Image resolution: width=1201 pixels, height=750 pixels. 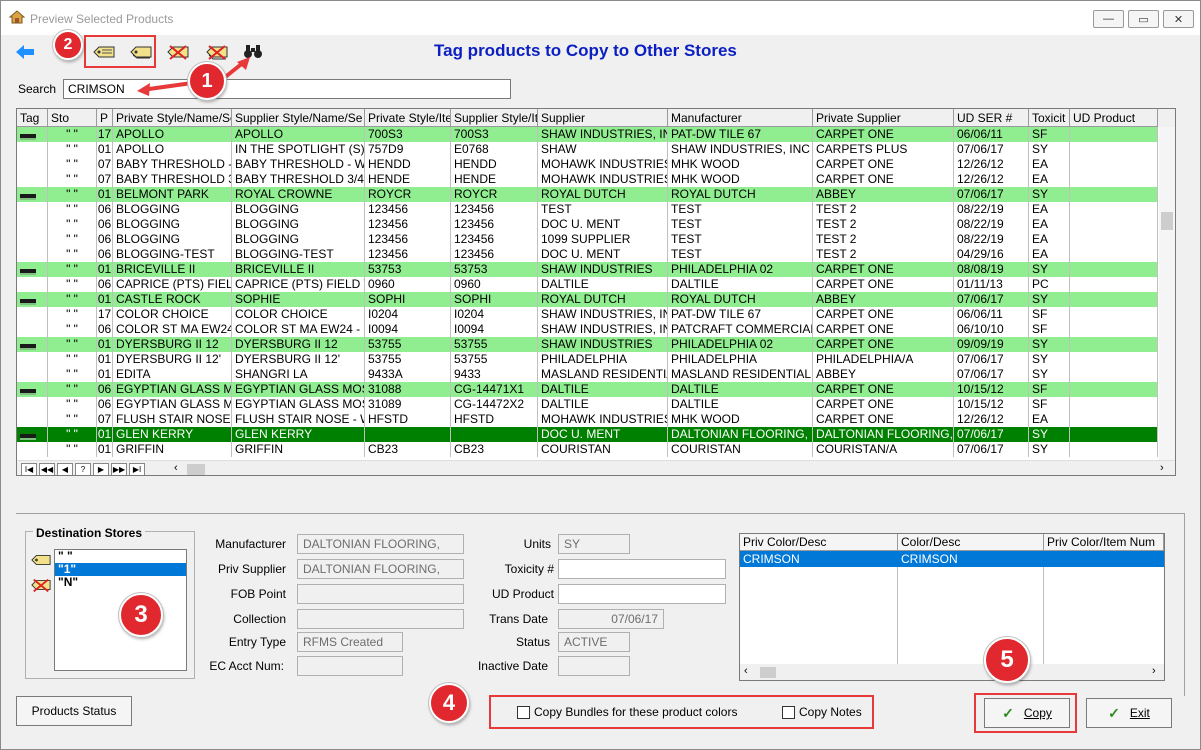 What do you see at coordinates (41, 561) in the screenshot?
I see `tag-store-icon` at bounding box center [41, 561].